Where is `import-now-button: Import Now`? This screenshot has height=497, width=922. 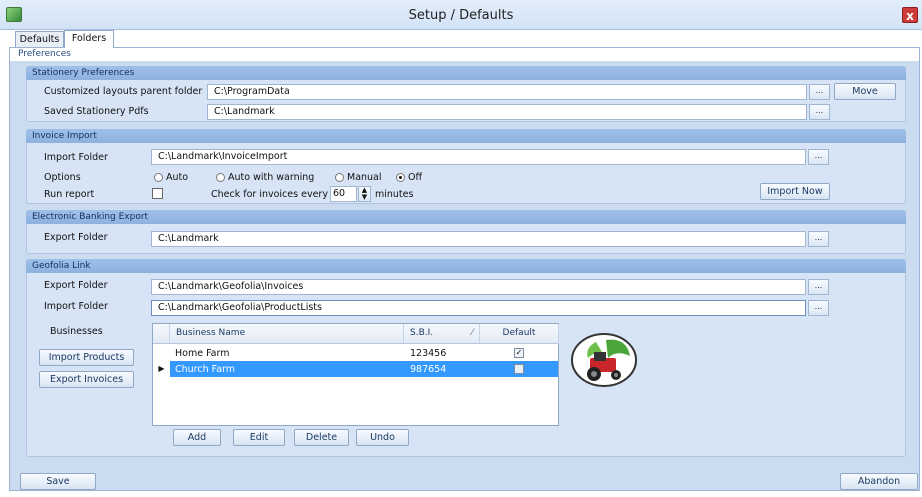 import-now-button: Import Now is located at coordinates (795, 191).